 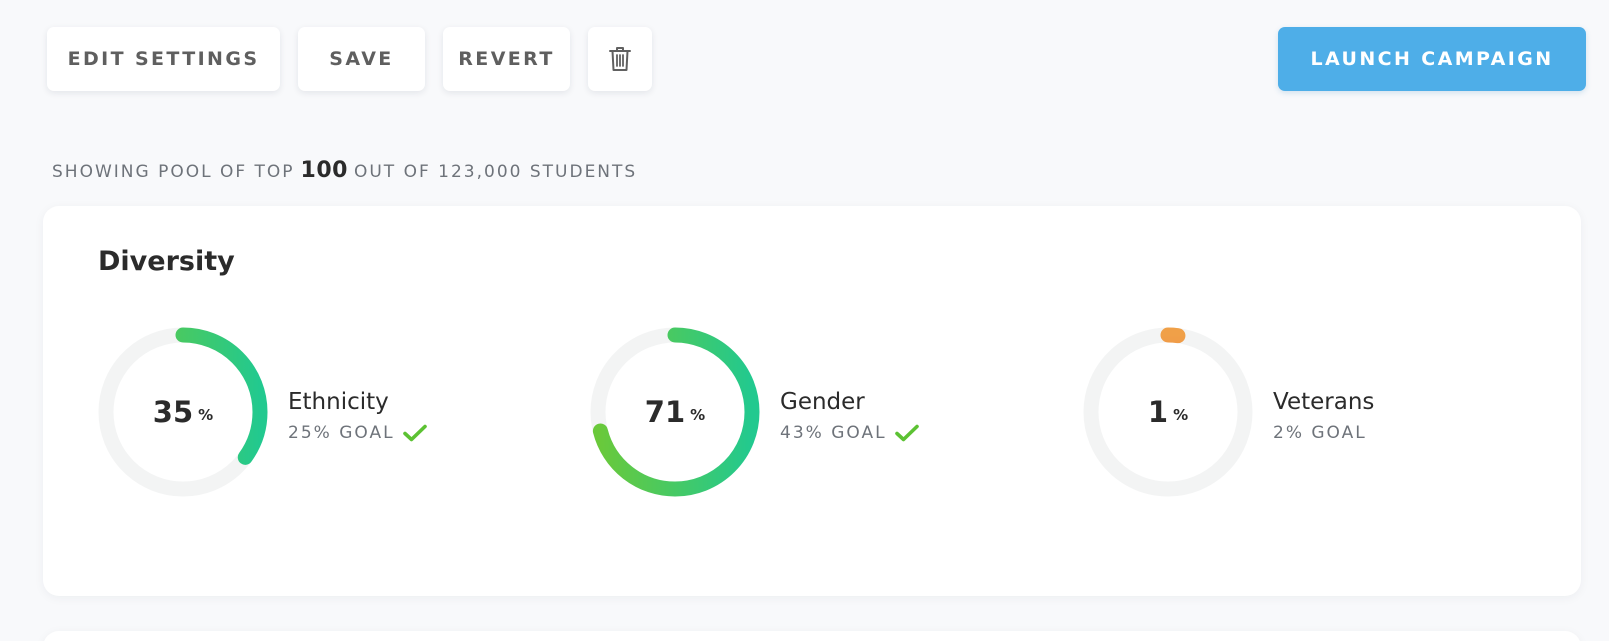 What do you see at coordinates (849, 416) in the screenshot?
I see `metric-info: Gender 43% GOAL` at bounding box center [849, 416].